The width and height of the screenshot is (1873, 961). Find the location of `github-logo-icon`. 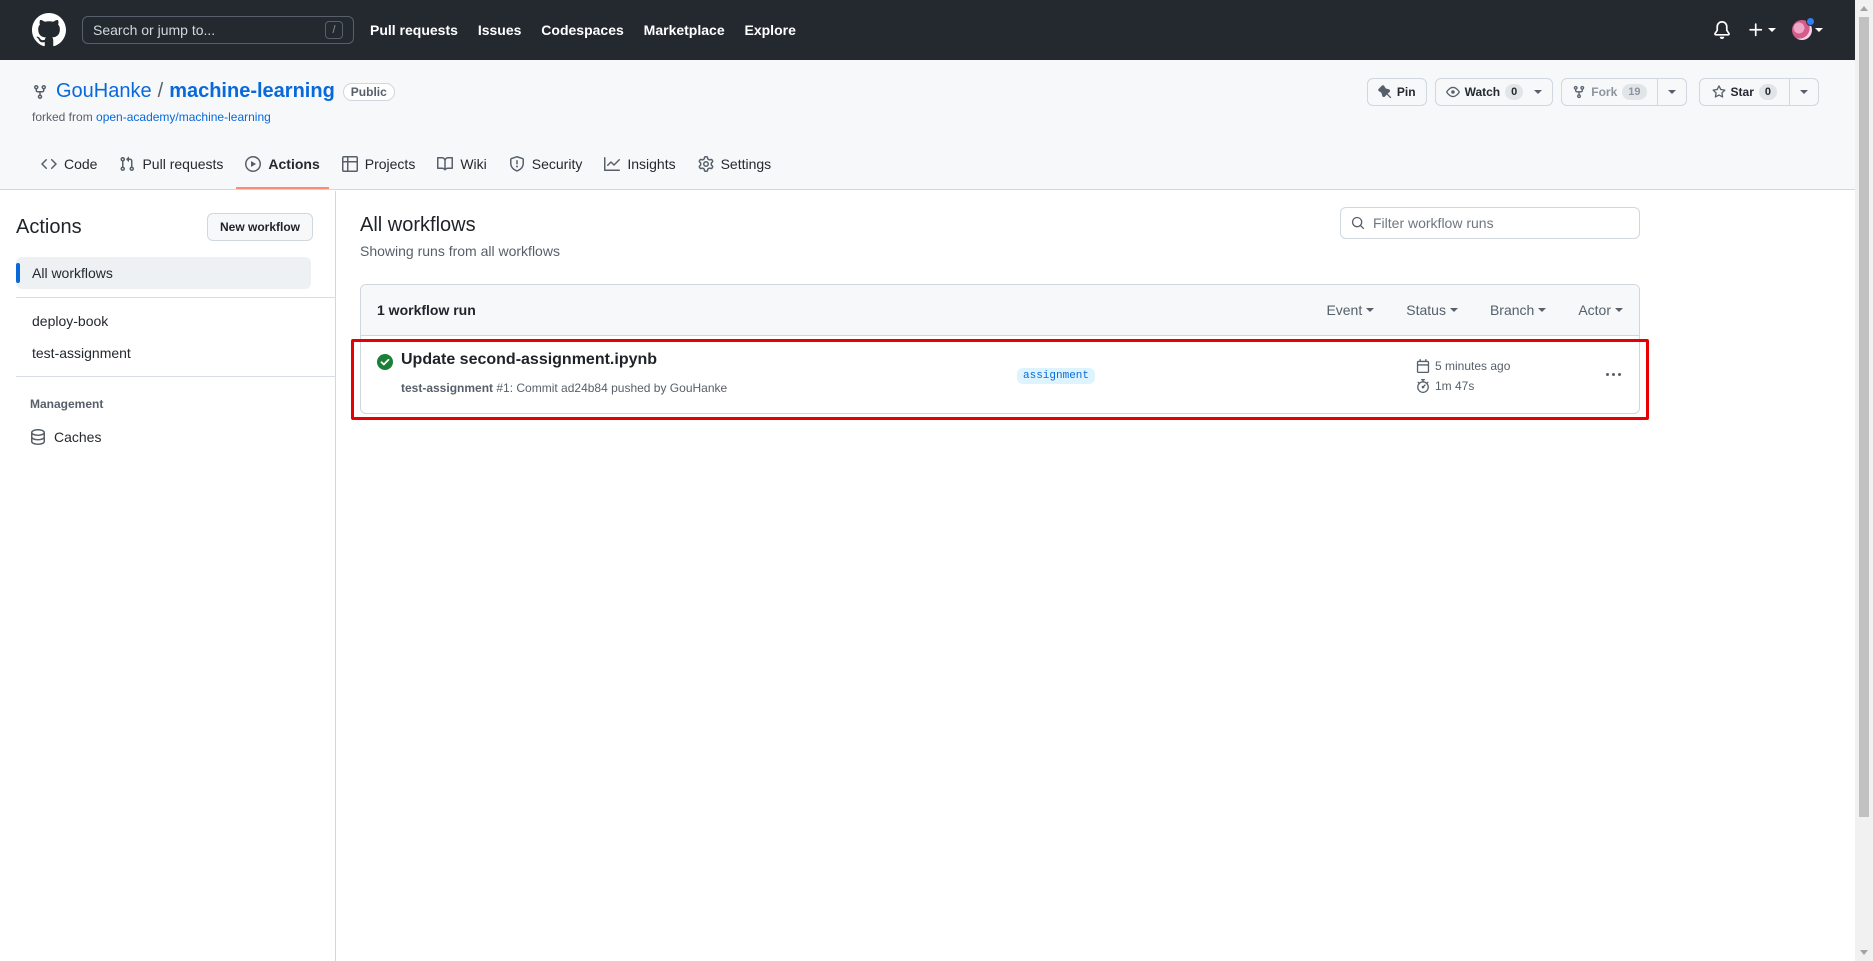

github-logo-icon is located at coordinates (49, 30).